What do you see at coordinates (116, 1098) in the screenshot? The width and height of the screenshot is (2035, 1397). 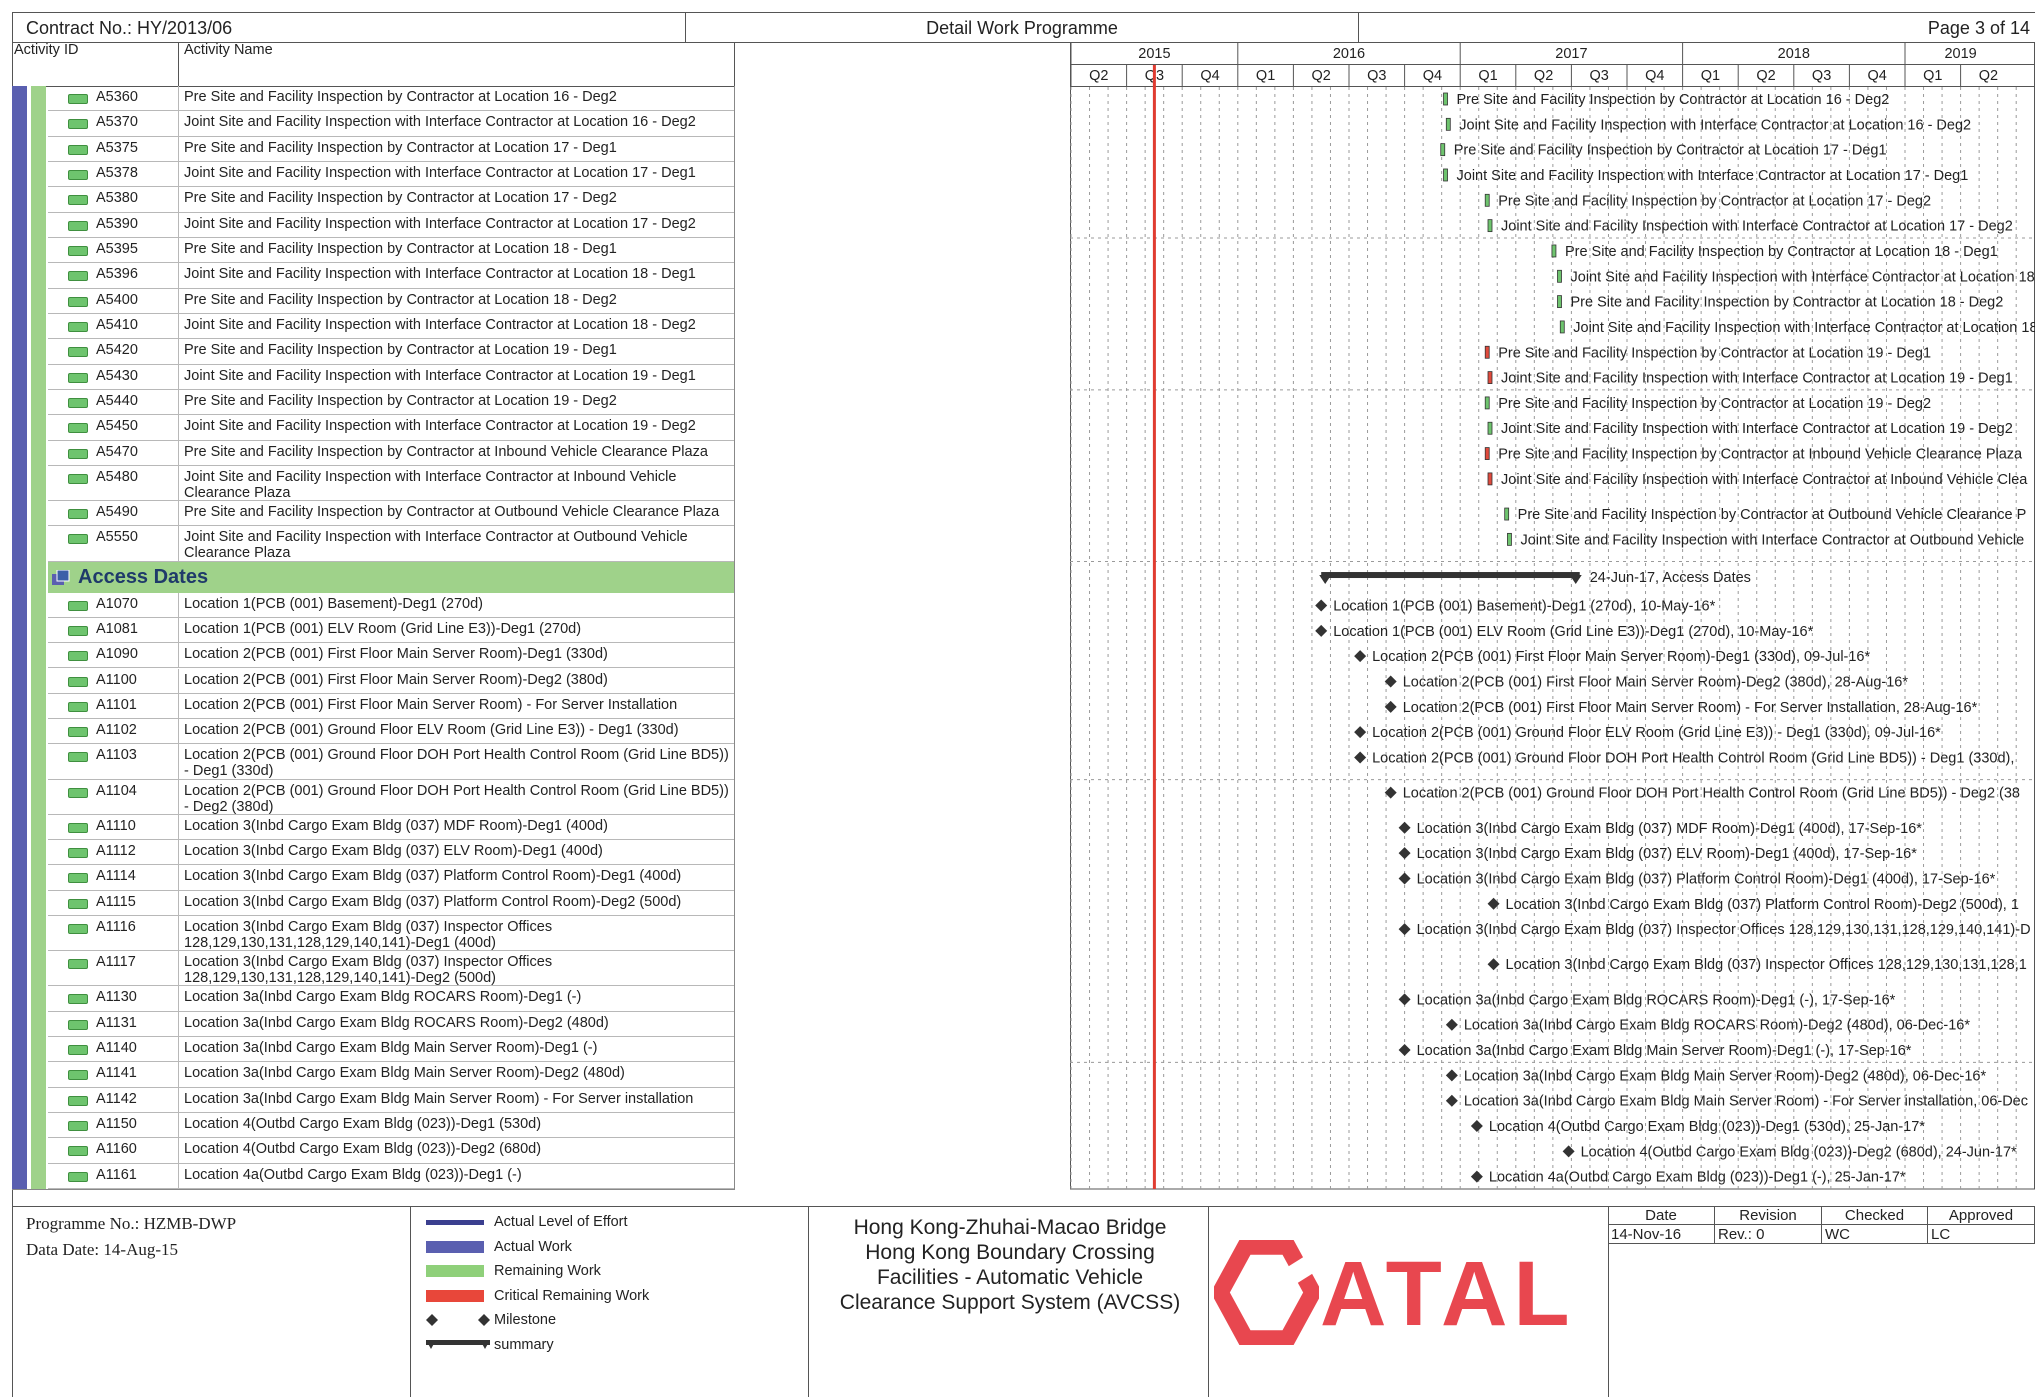 I see `activity-id: A1142` at bounding box center [116, 1098].